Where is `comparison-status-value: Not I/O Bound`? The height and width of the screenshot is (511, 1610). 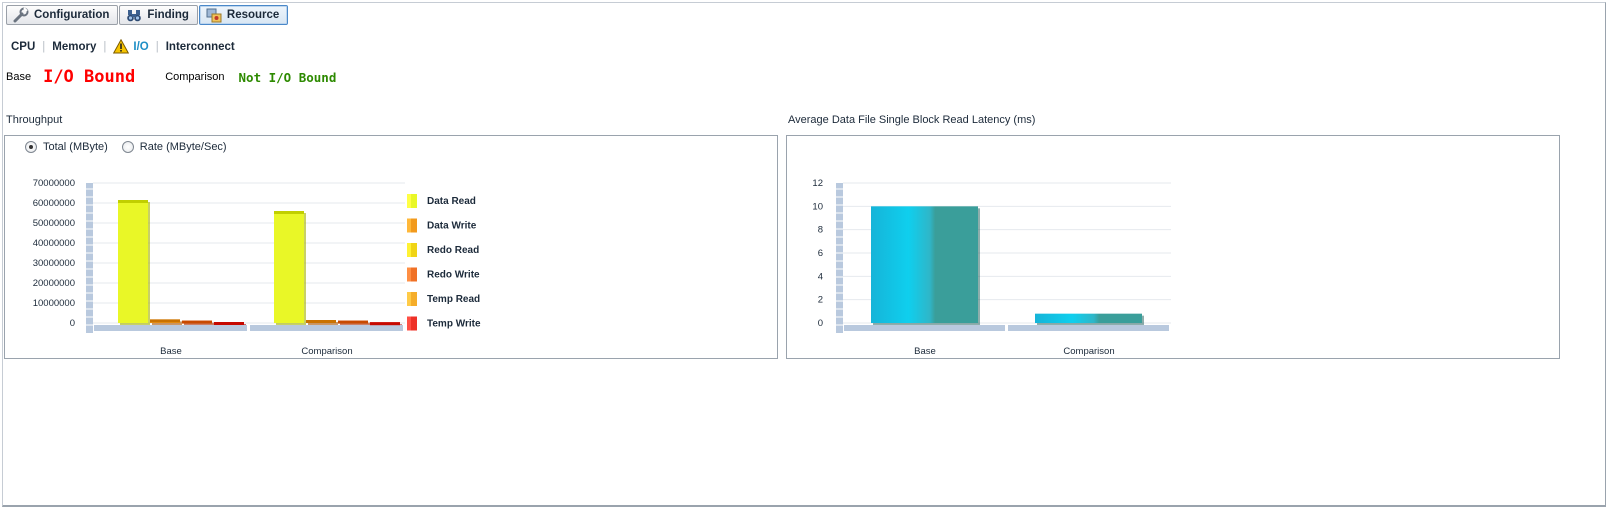 comparison-status-value: Not I/O Bound is located at coordinates (287, 77).